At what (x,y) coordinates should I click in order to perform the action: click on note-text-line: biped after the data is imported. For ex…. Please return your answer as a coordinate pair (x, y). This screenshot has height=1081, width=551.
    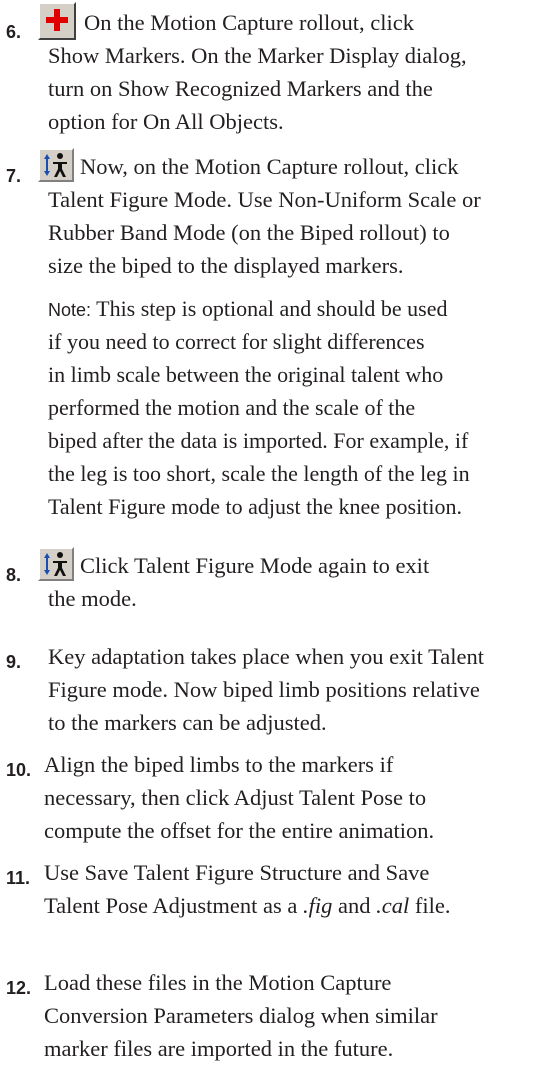
    Looking at the image, I should click on (258, 440).